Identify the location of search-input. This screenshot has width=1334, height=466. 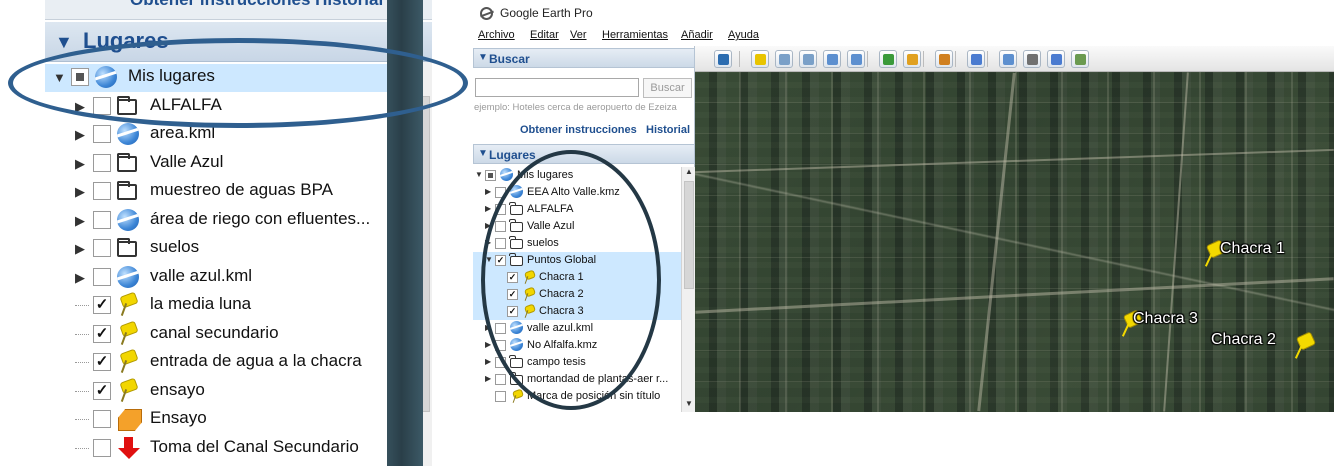
(557, 87).